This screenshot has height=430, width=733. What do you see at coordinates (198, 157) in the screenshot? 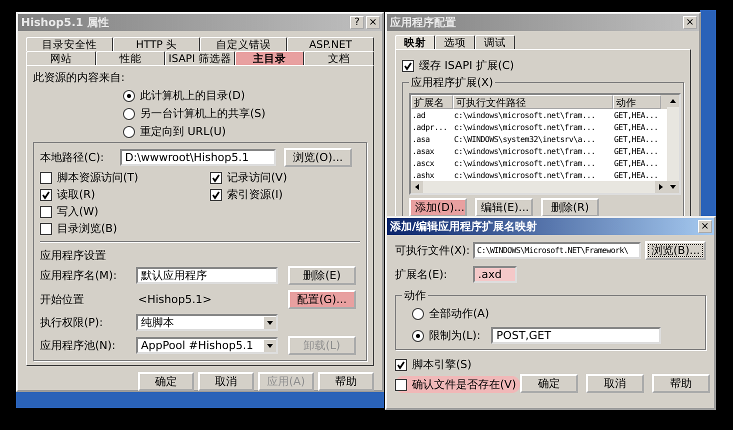
I see `path-field: D:\wwwroot\Hishop5.1` at bounding box center [198, 157].